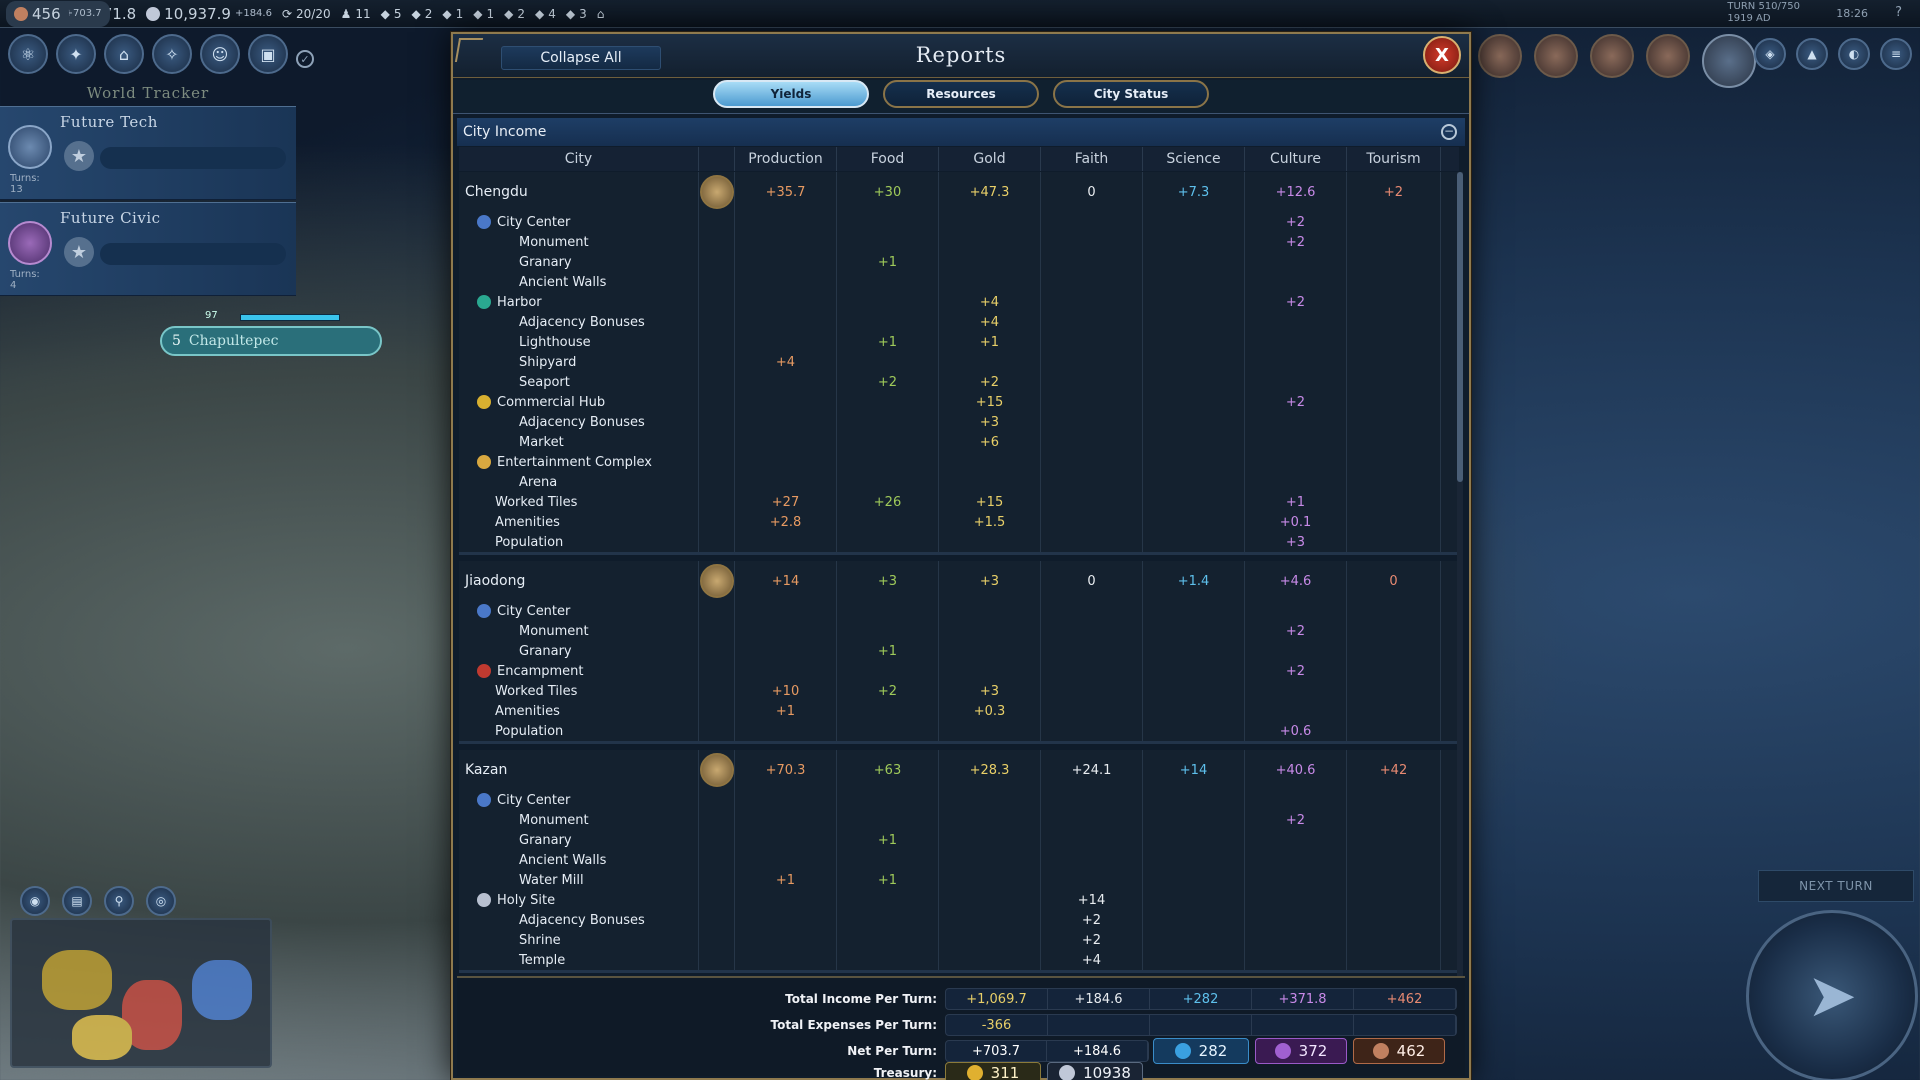 This screenshot has width=1920, height=1080. What do you see at coordinates (356, 14) in the screenshot?
I see `stat-11: ♟ 11` at bounding box center [356, 14].